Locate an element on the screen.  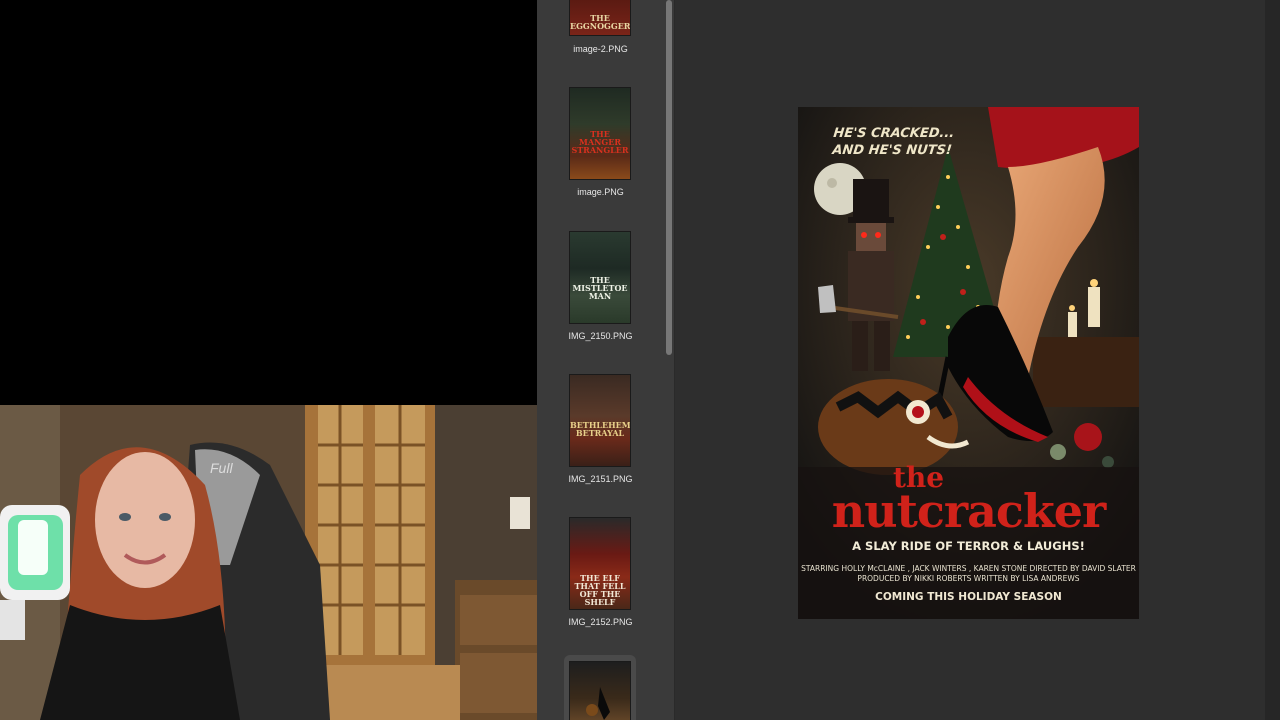
poster-subtitle: A SLAY RIDE OF TERROR & LAUGHS! is located at coordinates (968, 546).